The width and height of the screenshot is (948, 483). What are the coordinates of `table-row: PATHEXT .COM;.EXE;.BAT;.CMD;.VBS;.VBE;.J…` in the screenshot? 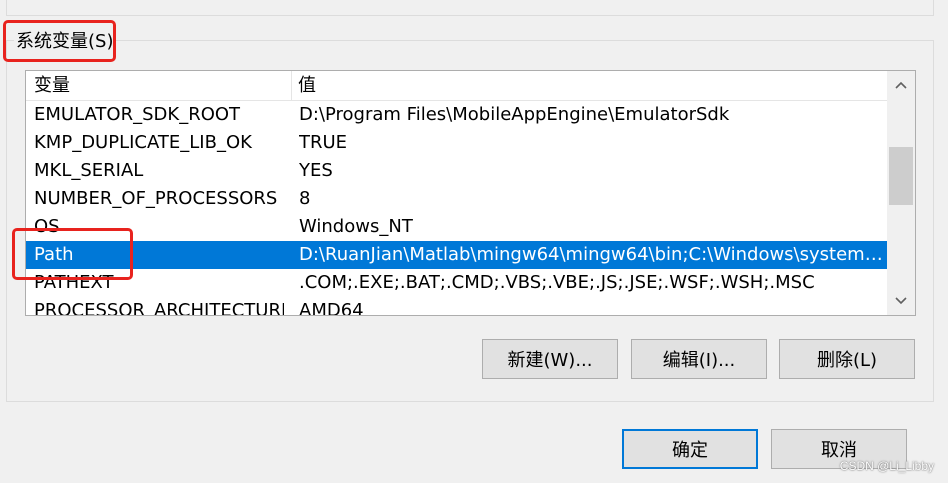 It's located at (456, 283).